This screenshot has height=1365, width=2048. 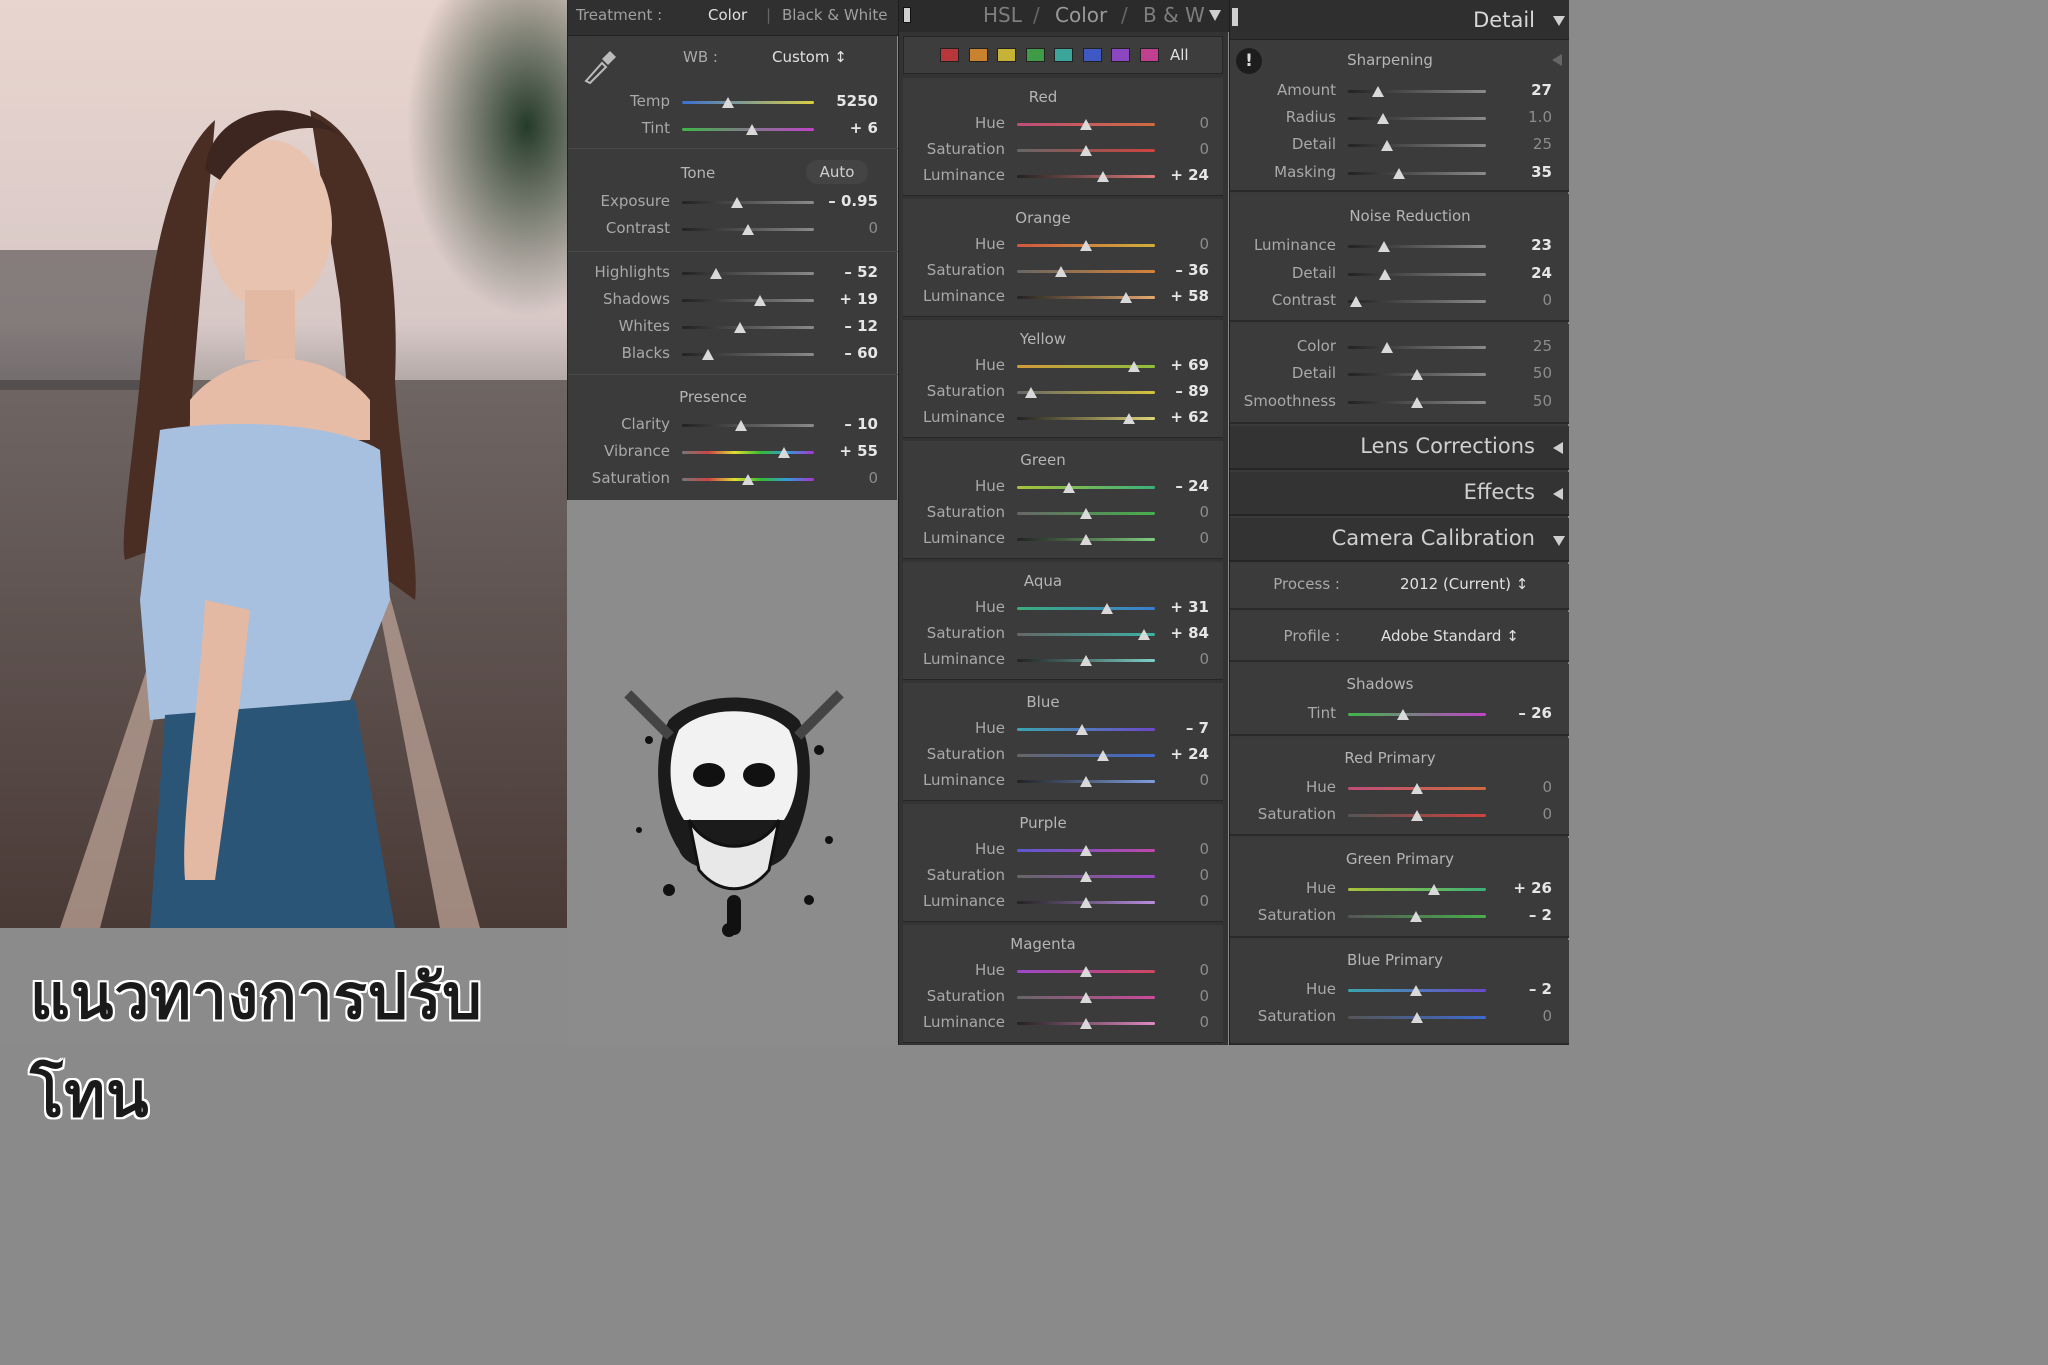 I want to click on lens-corrections-header: Lens Corrections, so click(x=1399, y=448).